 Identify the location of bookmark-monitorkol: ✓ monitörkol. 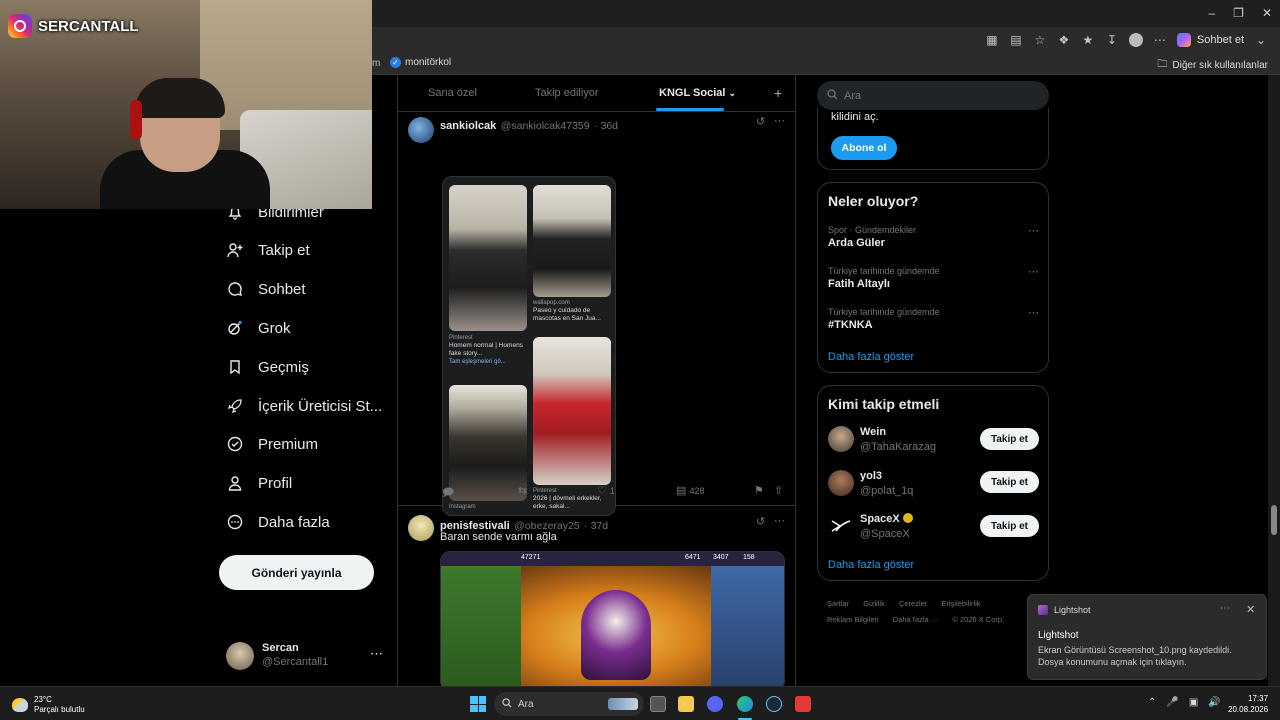
(420, 62).